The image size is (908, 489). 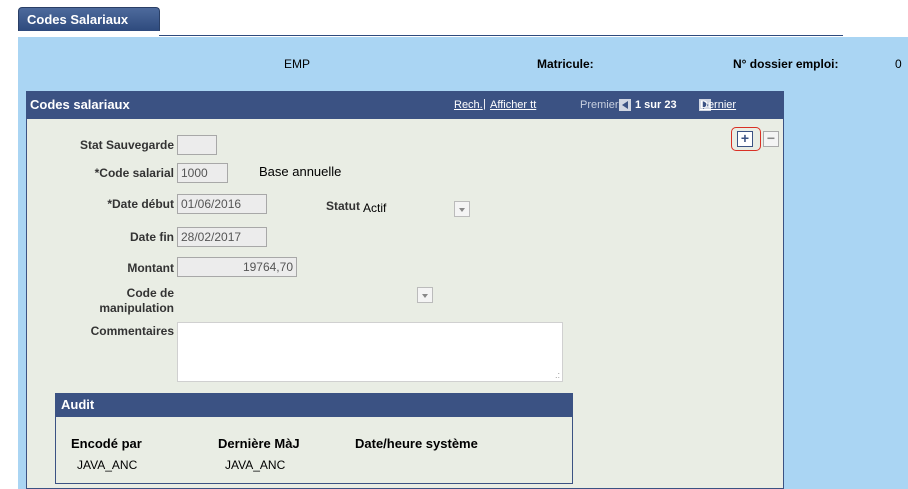 What do you see at coordinates (134, 173) in the screenshot?
I see `code-salarial-label: *Code salarial` at bounding box center [134, 173].